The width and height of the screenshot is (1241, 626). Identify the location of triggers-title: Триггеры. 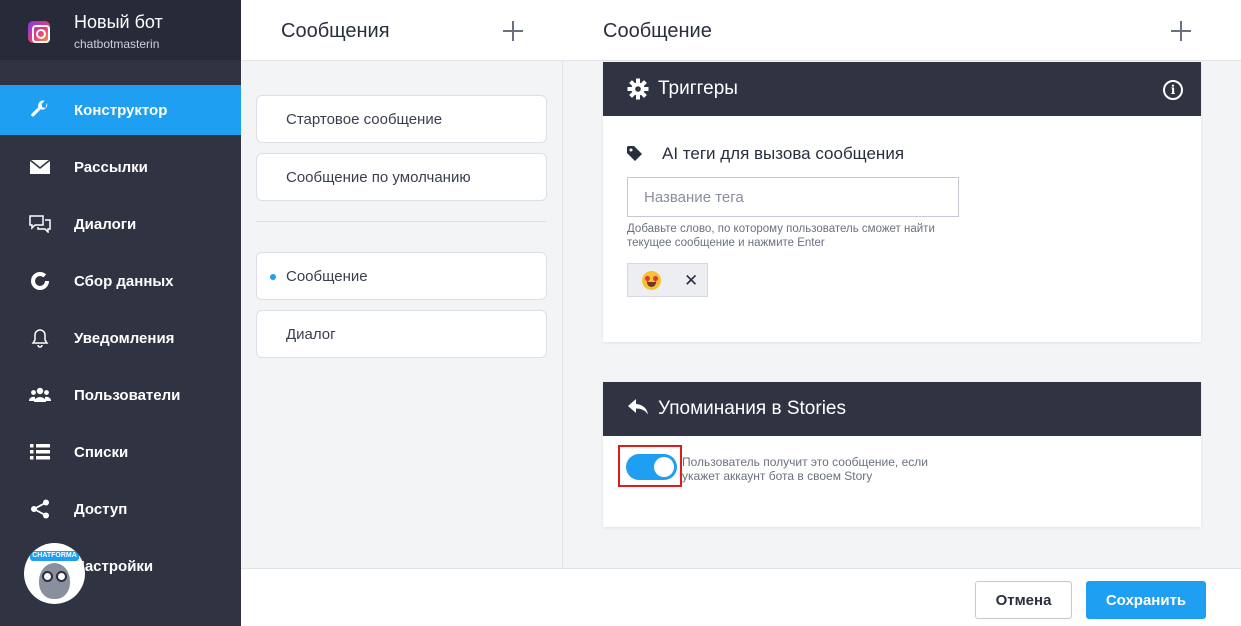
(698, 88).